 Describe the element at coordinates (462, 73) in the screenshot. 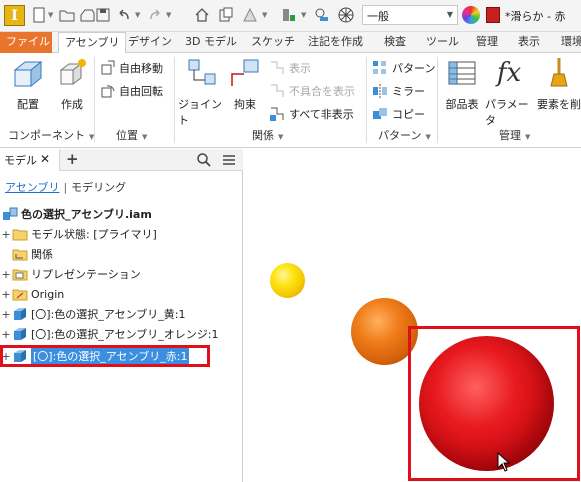

I see `bill-of-materials-icon` at that location.